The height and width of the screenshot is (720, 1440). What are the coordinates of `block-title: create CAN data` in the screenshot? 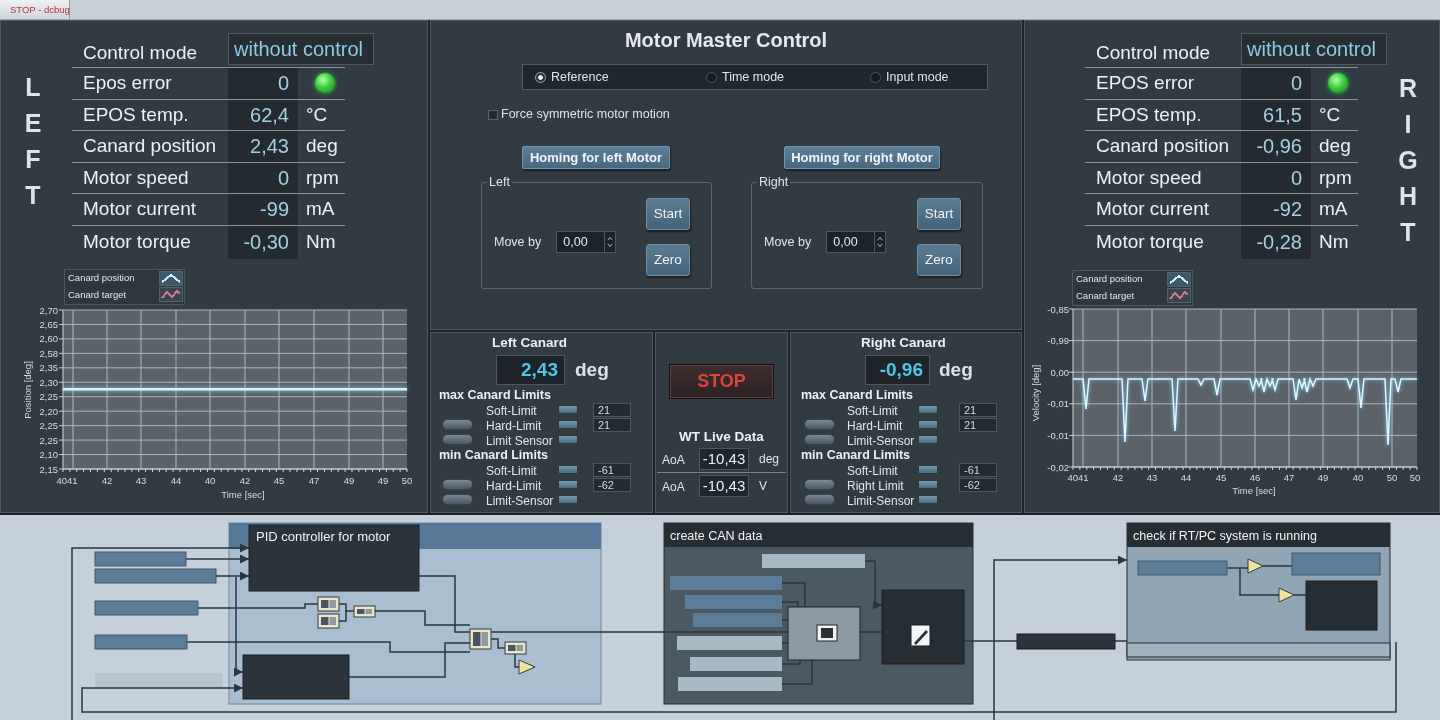 It's located at (716, 536).